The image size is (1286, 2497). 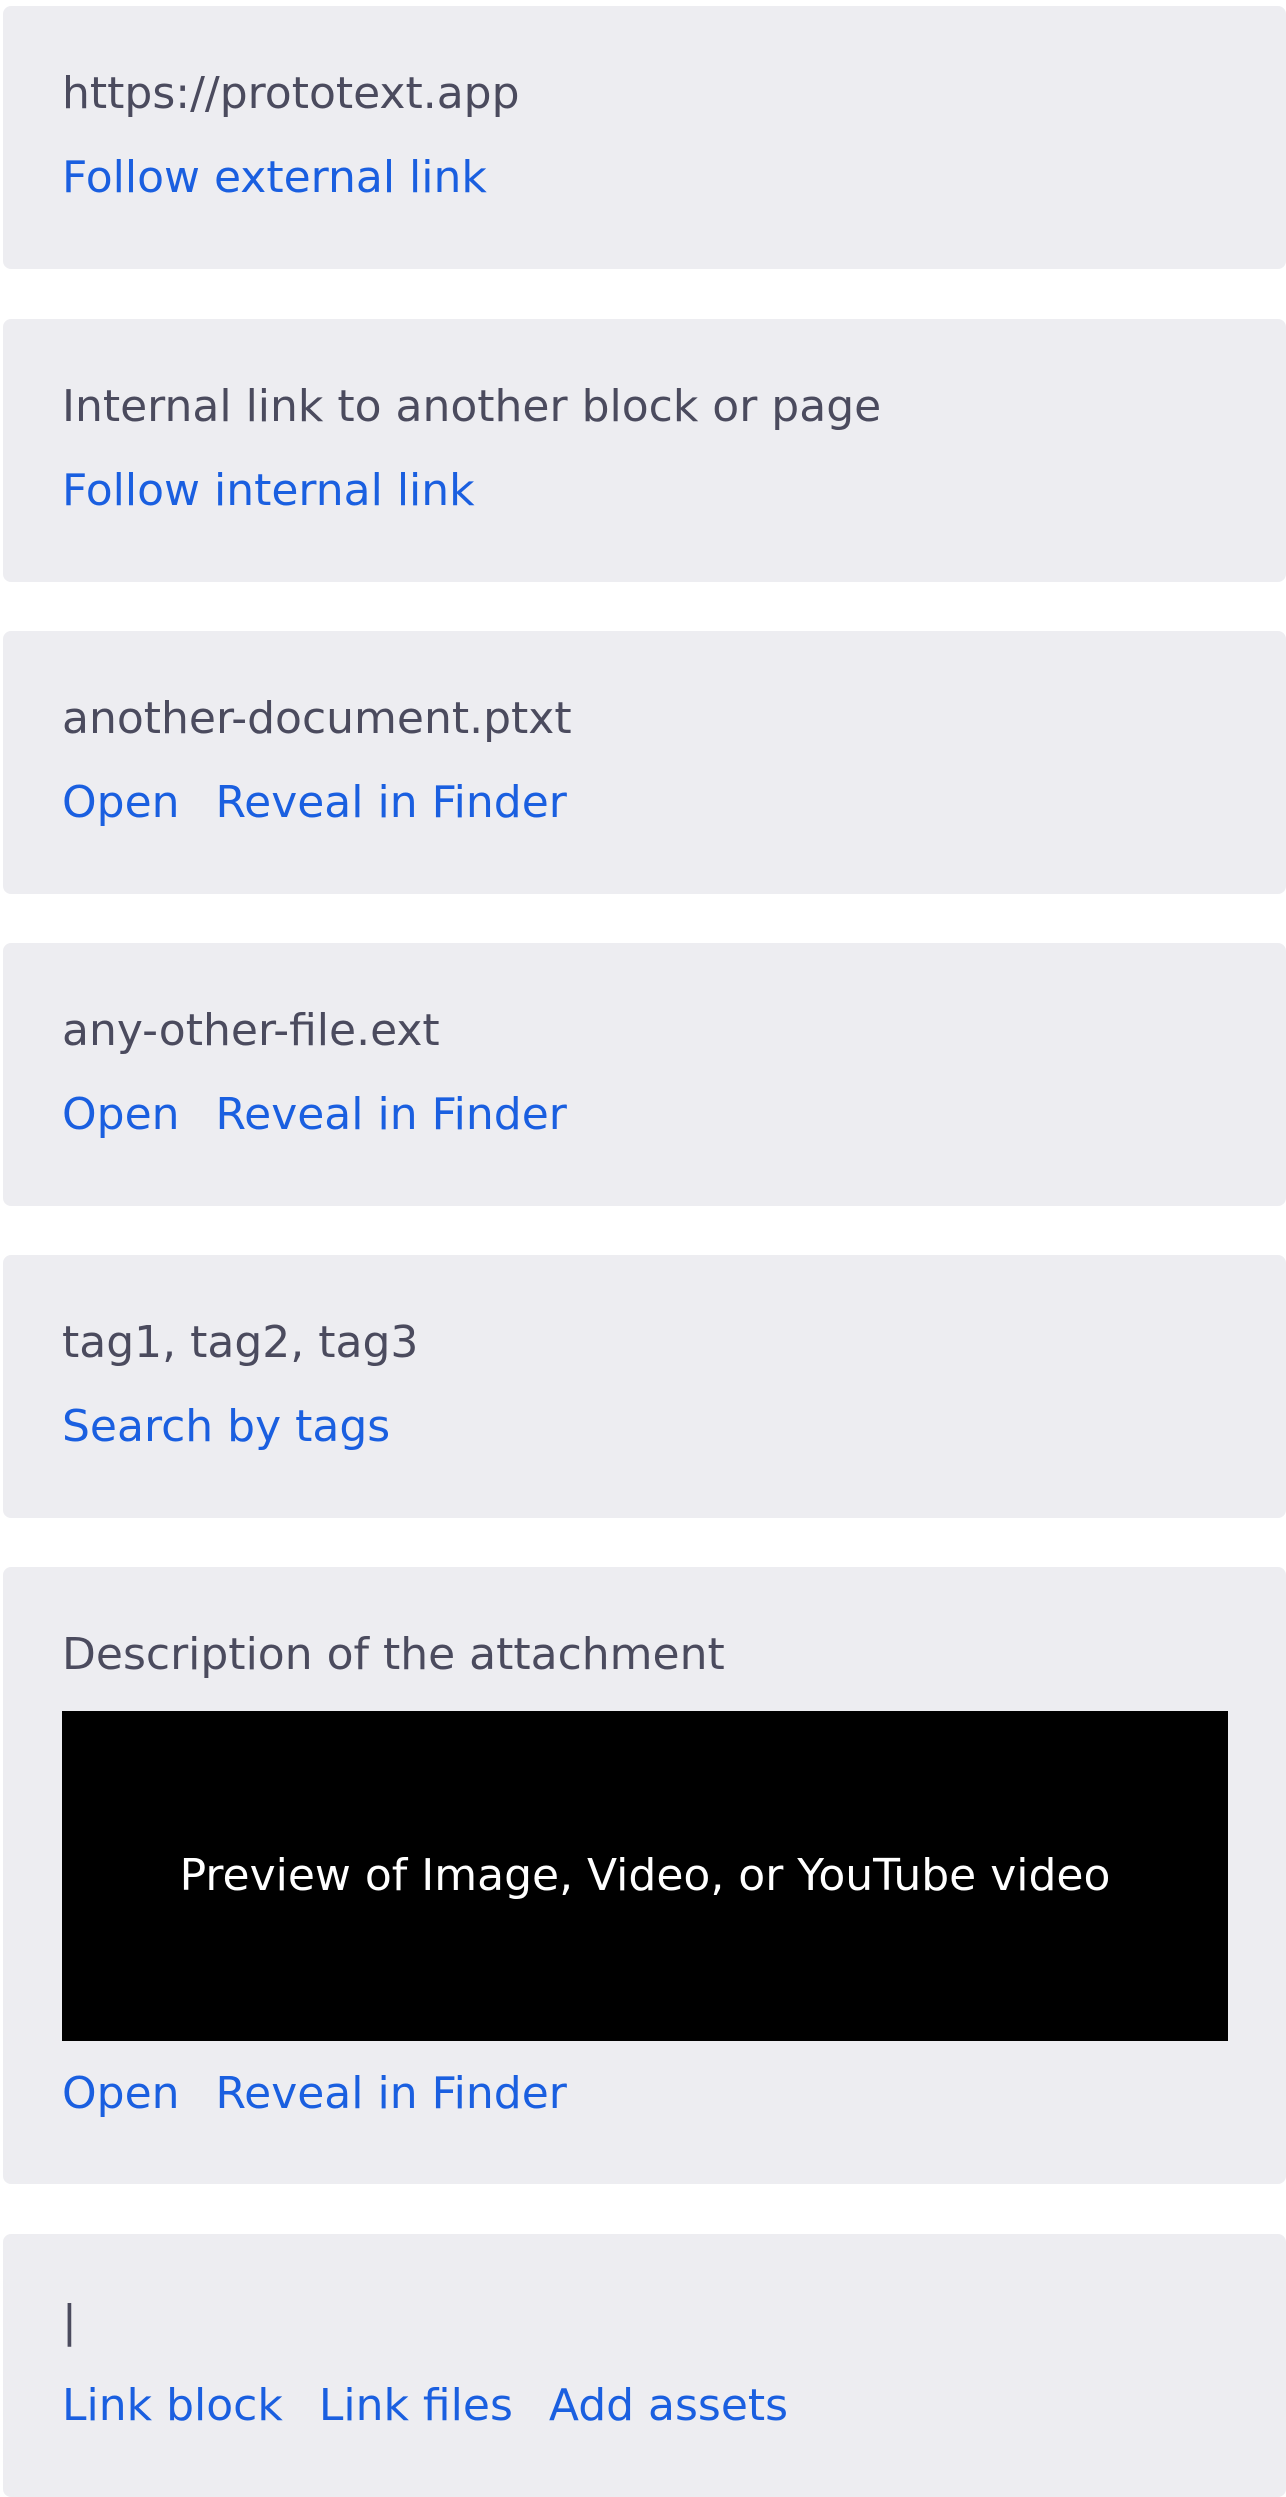 I want to click on tags-block: tag1, tag2, tag3 Search by tags, so click(x=644, y=1386).